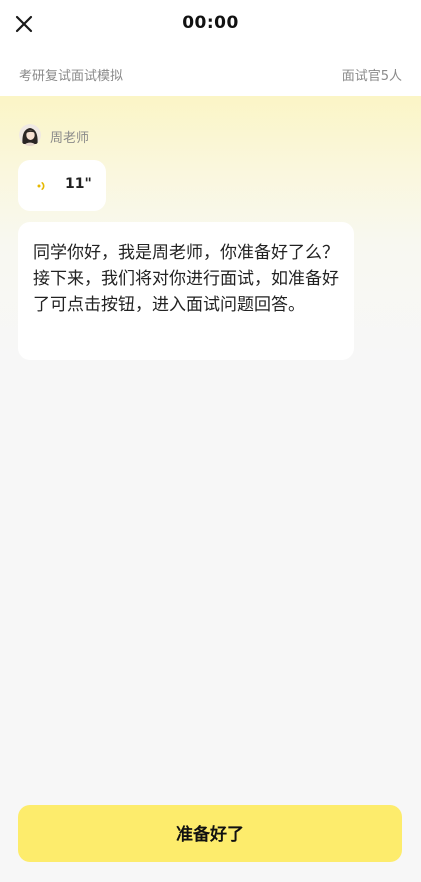 The width and height of the screenshot is (421, 882). I want to click on session-title: 考研复试面试模拟, so click(71, 76).